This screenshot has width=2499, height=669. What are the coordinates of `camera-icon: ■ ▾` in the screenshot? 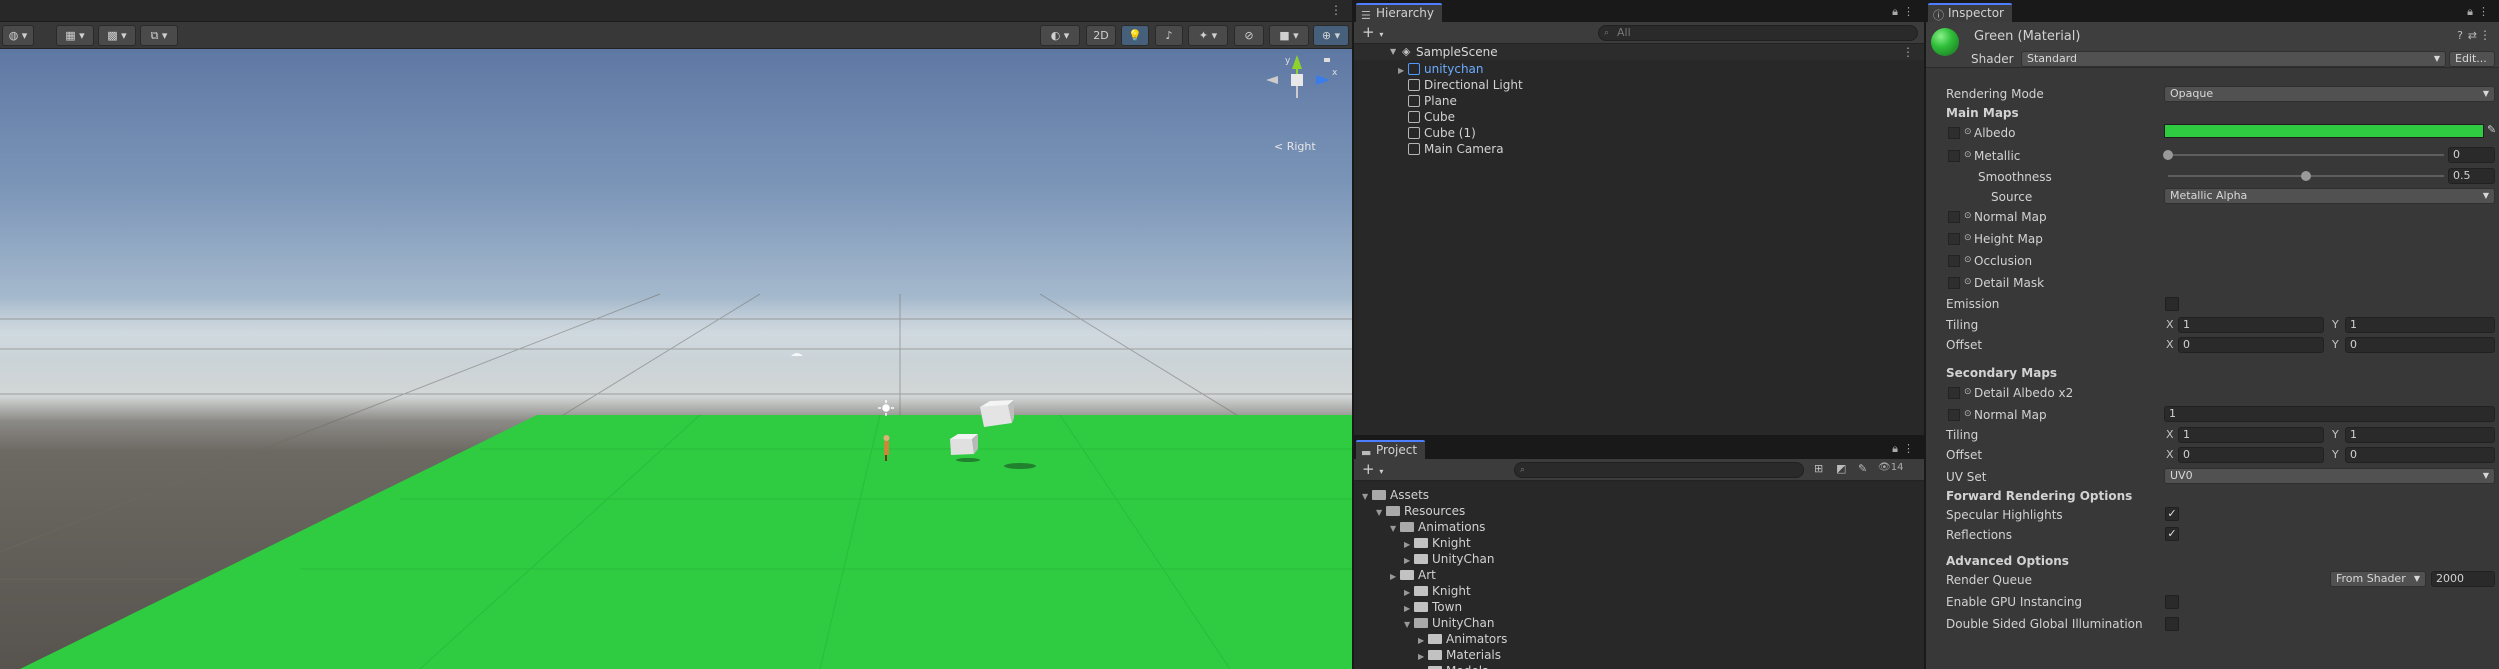 It's located at (1289, 35).